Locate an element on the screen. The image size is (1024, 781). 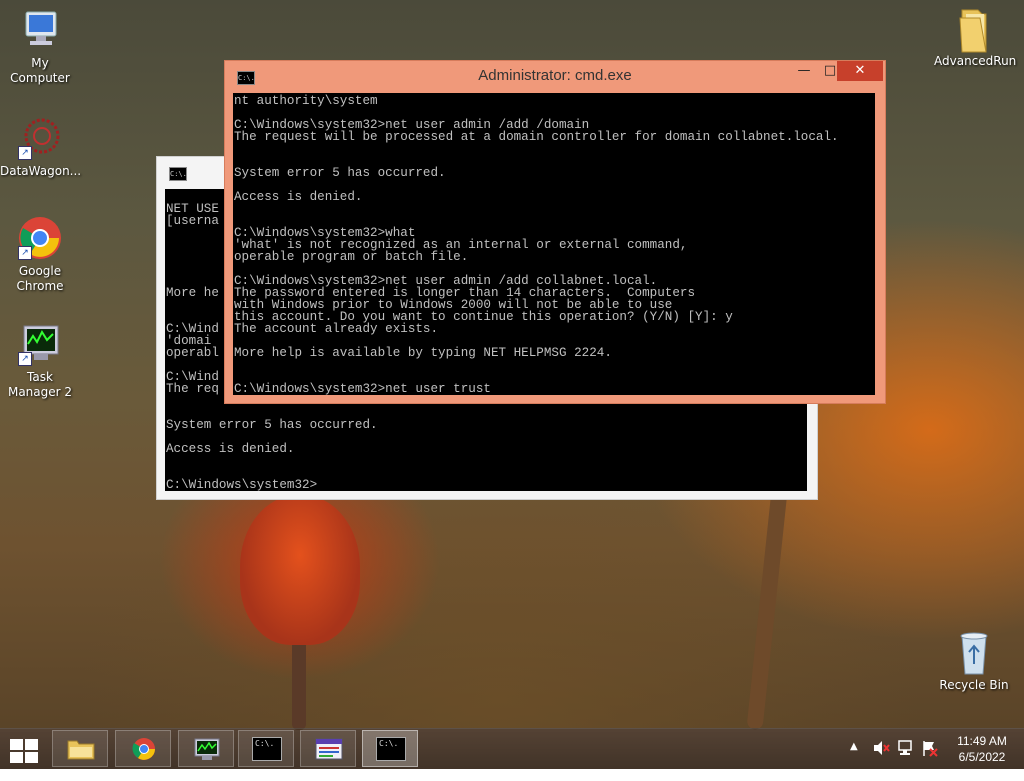
taskbar-button-cmd-1: C:\. is located at coordinates (266, 748).